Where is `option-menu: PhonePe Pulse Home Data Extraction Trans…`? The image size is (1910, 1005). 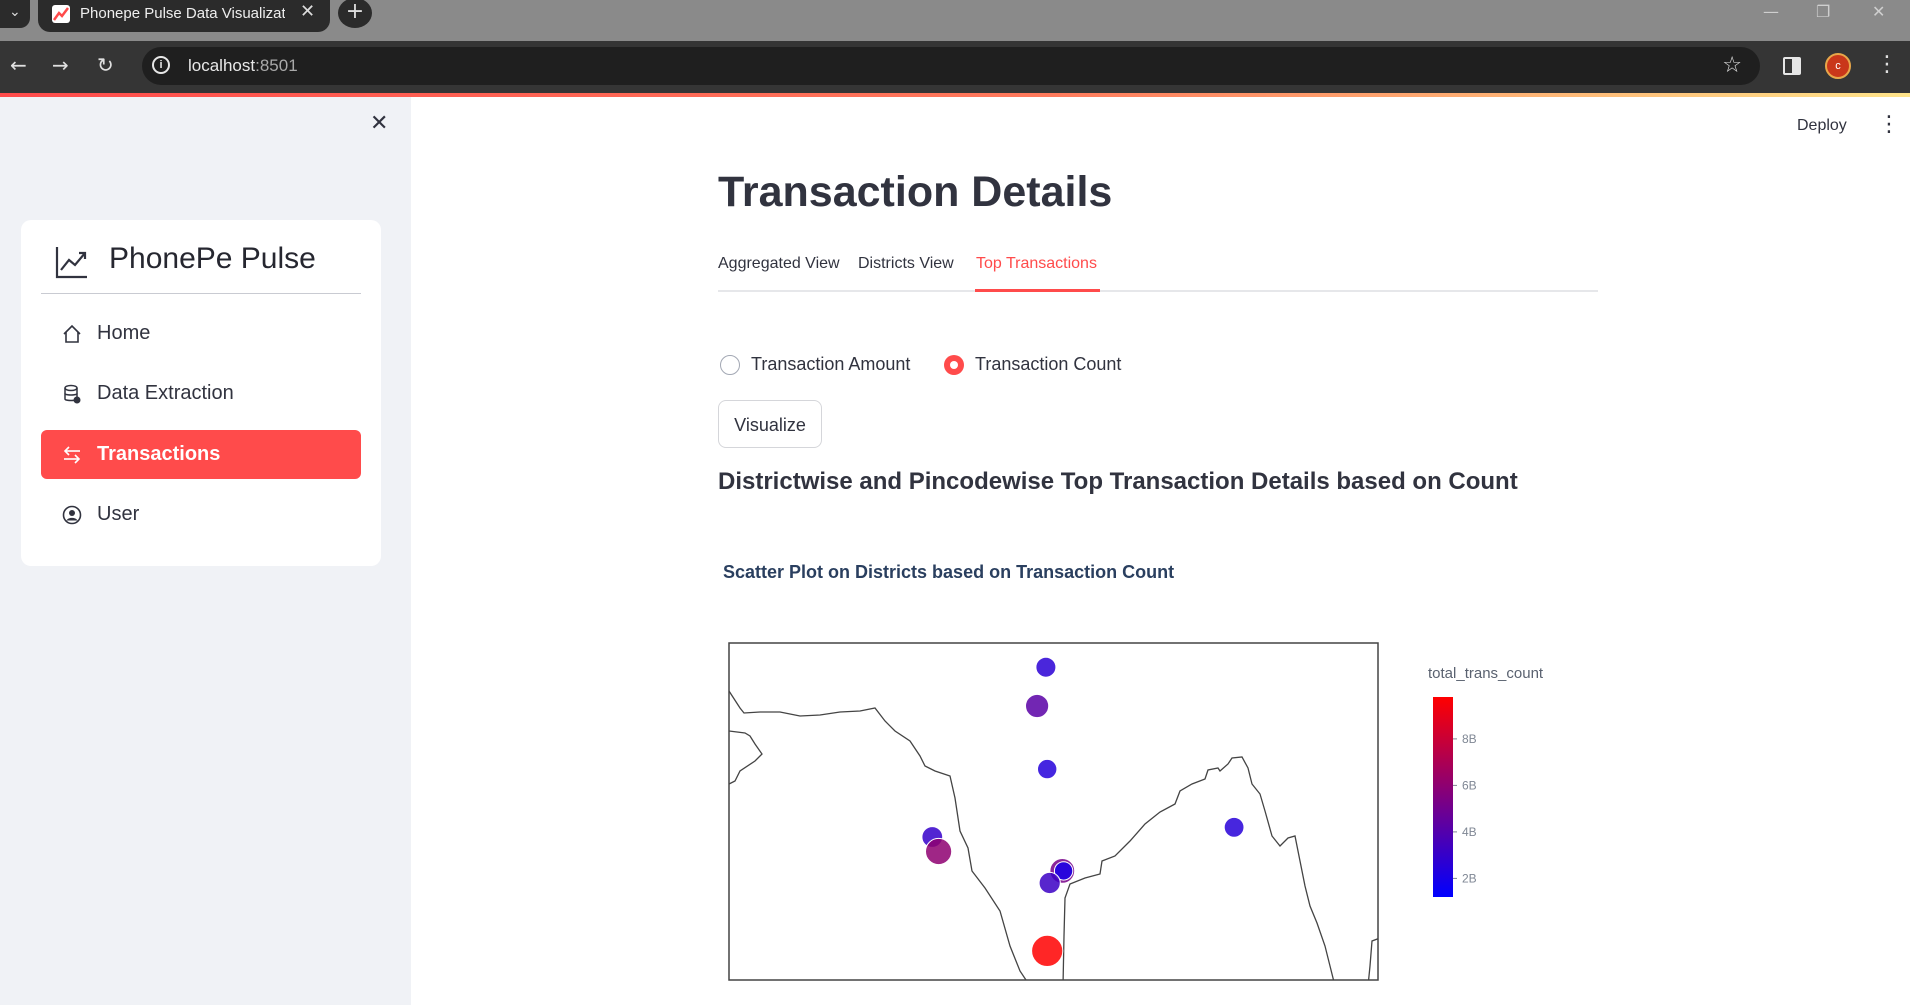
option-menu: PhonePe Pulse Home Data Extraction Trans… is located at coordinates (201, 393).